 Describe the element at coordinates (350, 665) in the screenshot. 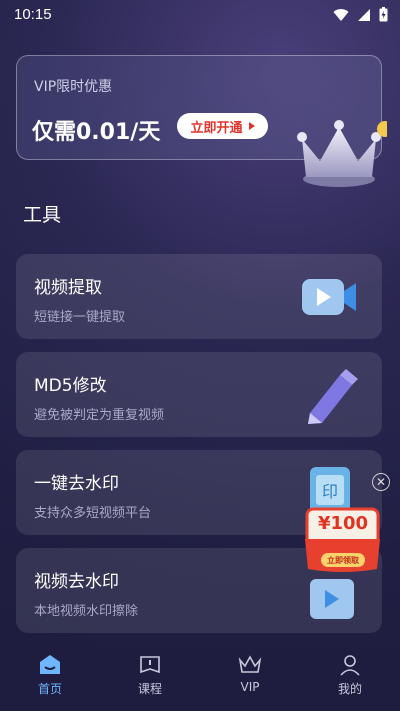

I see `user-icon` at that location.